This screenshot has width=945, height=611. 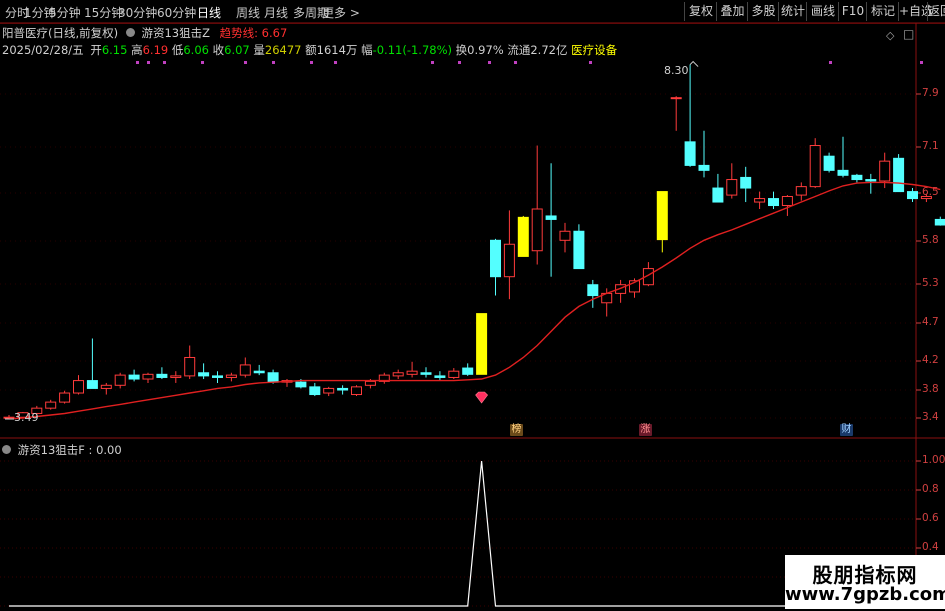 What do you see at coordinates (930, 93) in the screenshot?
I see `price-axis-label-0: 7.9` at bounding box center [930, 93].